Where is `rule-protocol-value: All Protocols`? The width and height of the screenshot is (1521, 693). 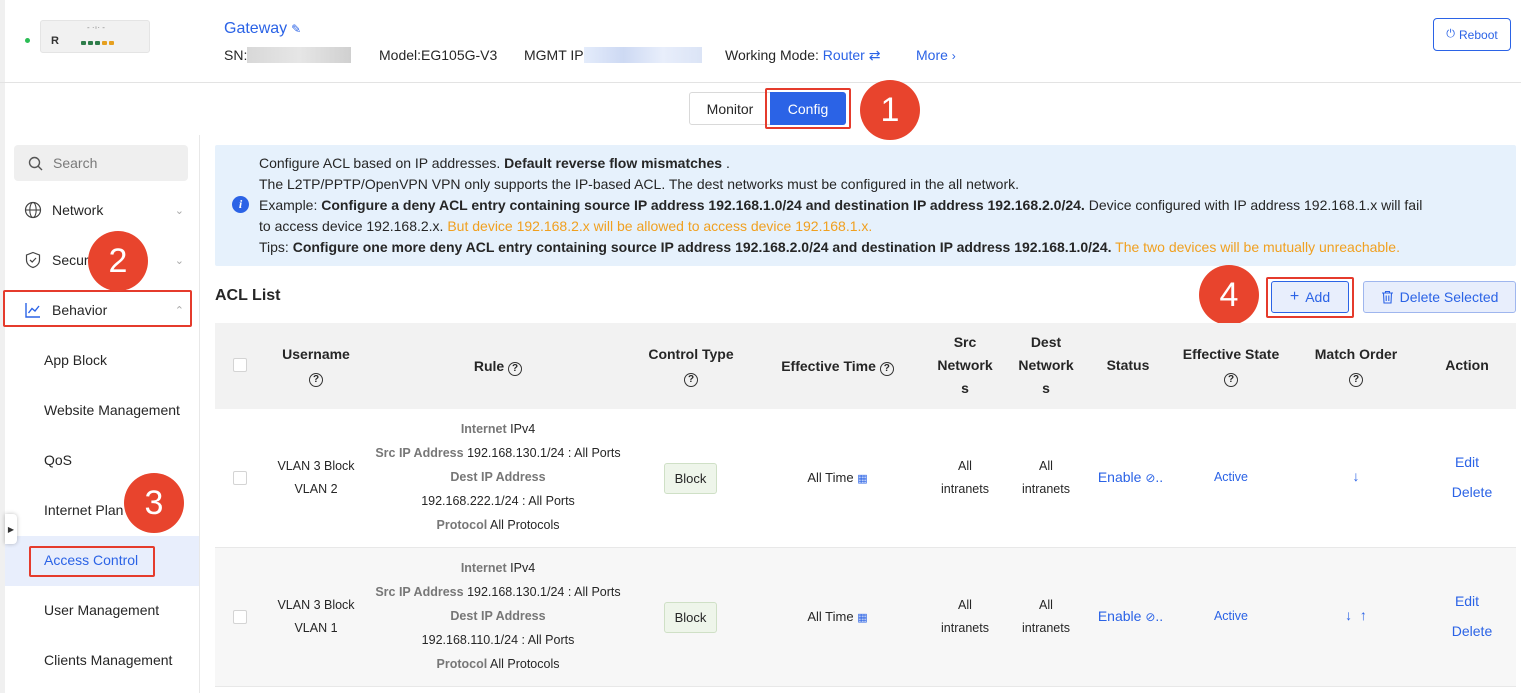
rule-protocol-value: All Protocols is located at coordinates (525, 525).